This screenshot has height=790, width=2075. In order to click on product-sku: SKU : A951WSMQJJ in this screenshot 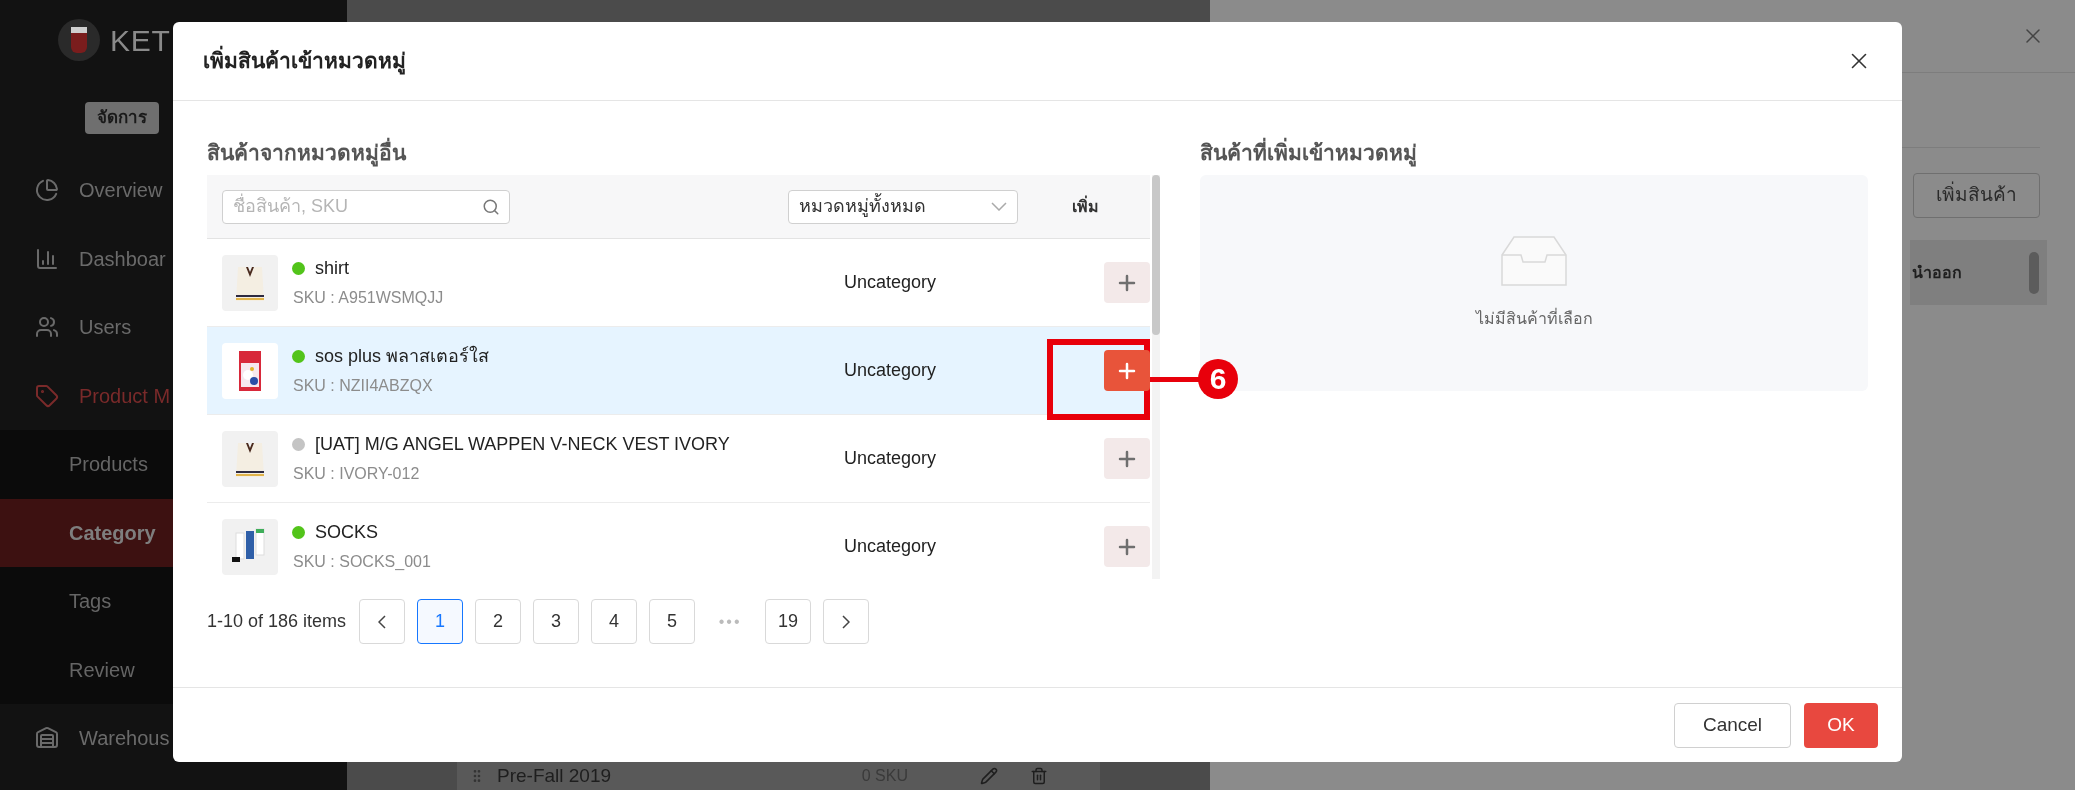, I will do `click(368, 298)`.